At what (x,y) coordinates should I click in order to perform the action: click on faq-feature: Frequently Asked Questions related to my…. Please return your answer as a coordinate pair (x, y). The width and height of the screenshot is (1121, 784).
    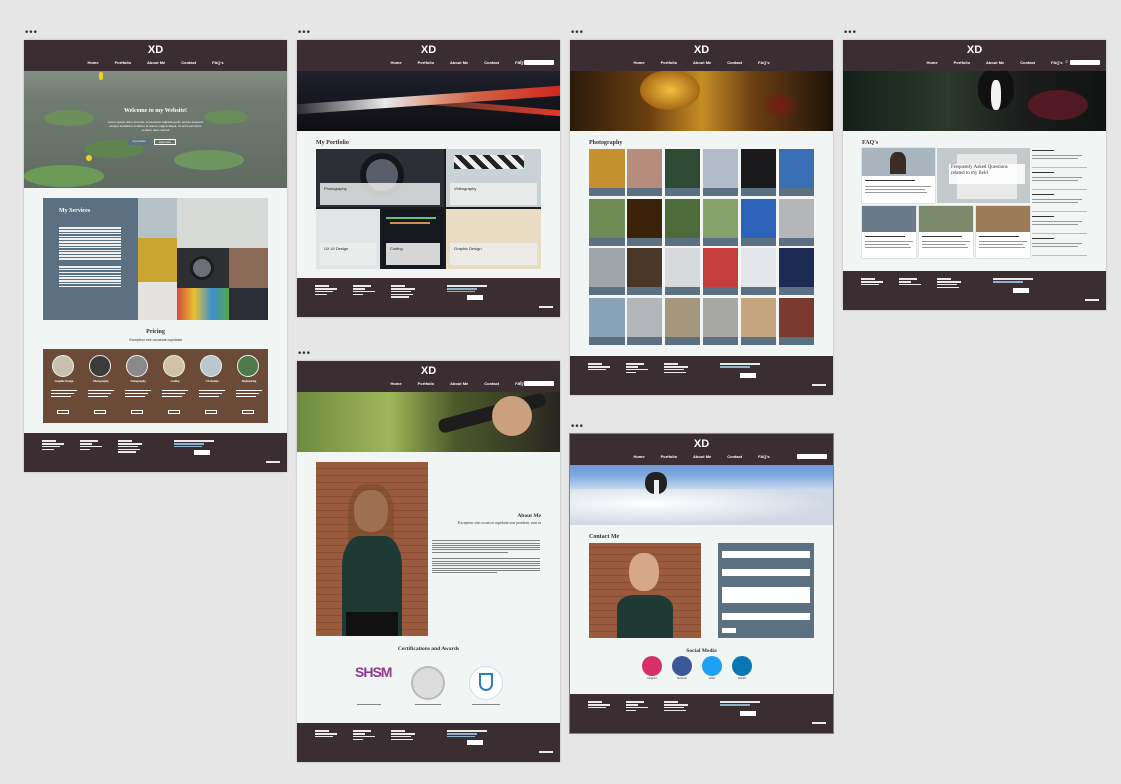
    Looking at the image, I should click on (983, 175).